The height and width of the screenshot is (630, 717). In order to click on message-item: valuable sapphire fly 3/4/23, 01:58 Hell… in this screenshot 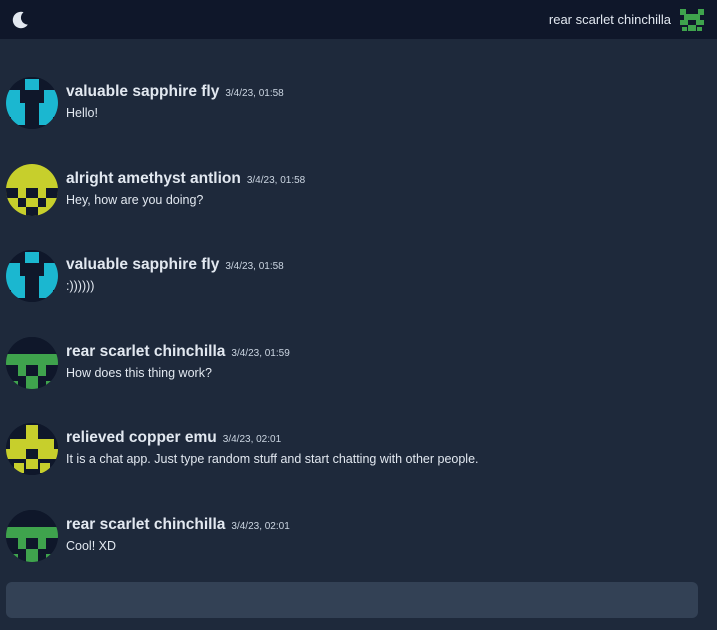, I will do `click(358, 120)`.